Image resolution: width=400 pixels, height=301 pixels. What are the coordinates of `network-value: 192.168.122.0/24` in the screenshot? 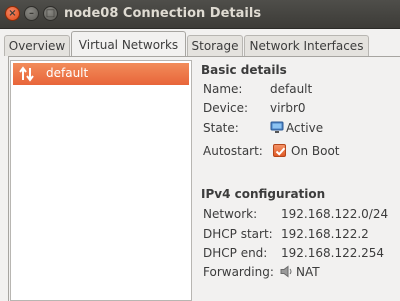 It's located at (335, 214).